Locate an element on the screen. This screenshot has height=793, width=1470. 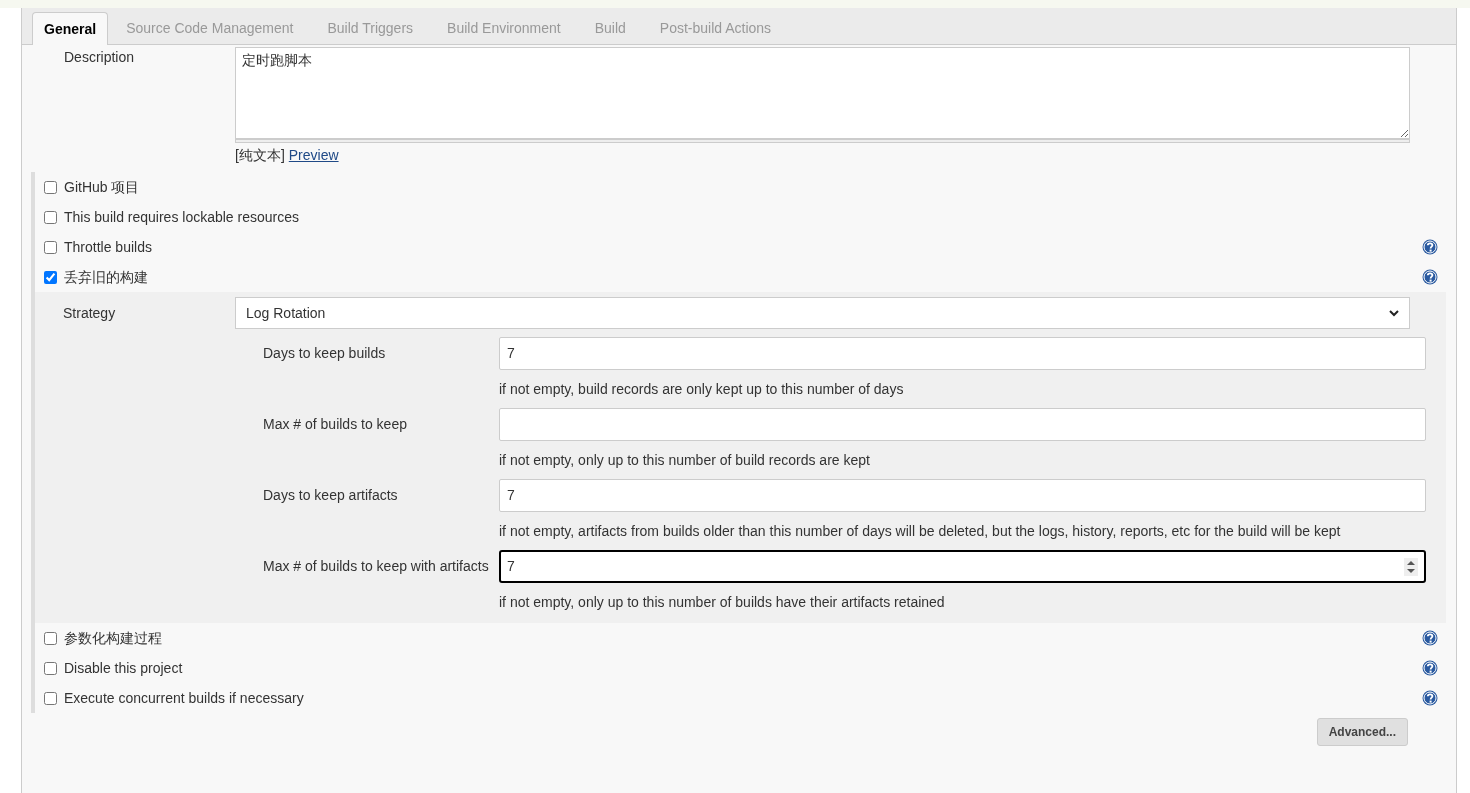
field-label: Max # of builds to keep with artifacts is located at coordinates (376, 566).